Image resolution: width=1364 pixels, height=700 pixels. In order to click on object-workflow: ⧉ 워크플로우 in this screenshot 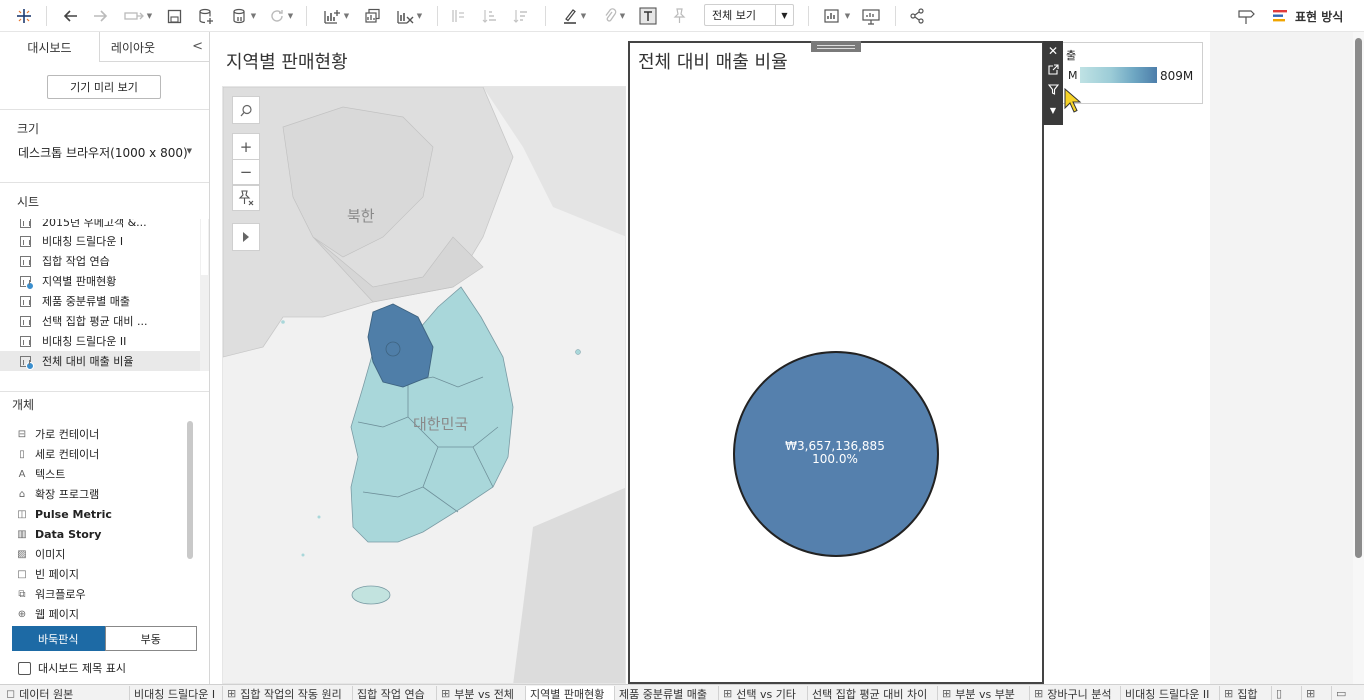, I will do `click(50, 594)`.